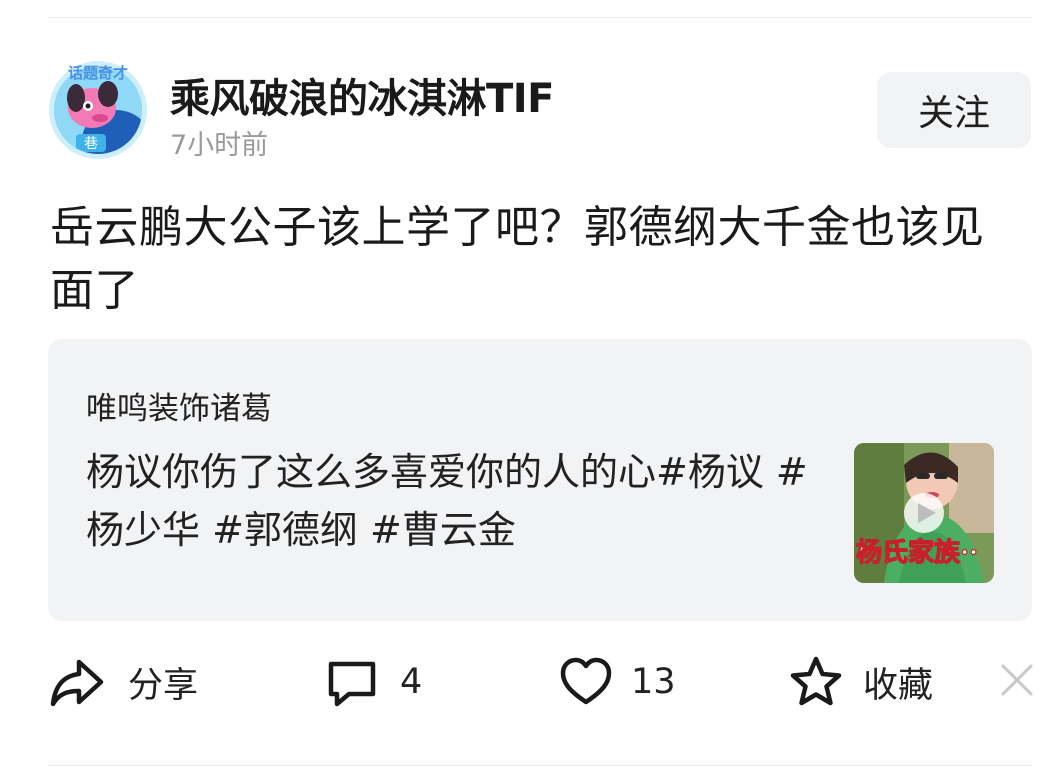 The width and height of the screenshot is (1042, 776). Describe the element at coordinates (98, 73) in the screenshot. I see `avatar-badge-text: 话题奇才` at that location.